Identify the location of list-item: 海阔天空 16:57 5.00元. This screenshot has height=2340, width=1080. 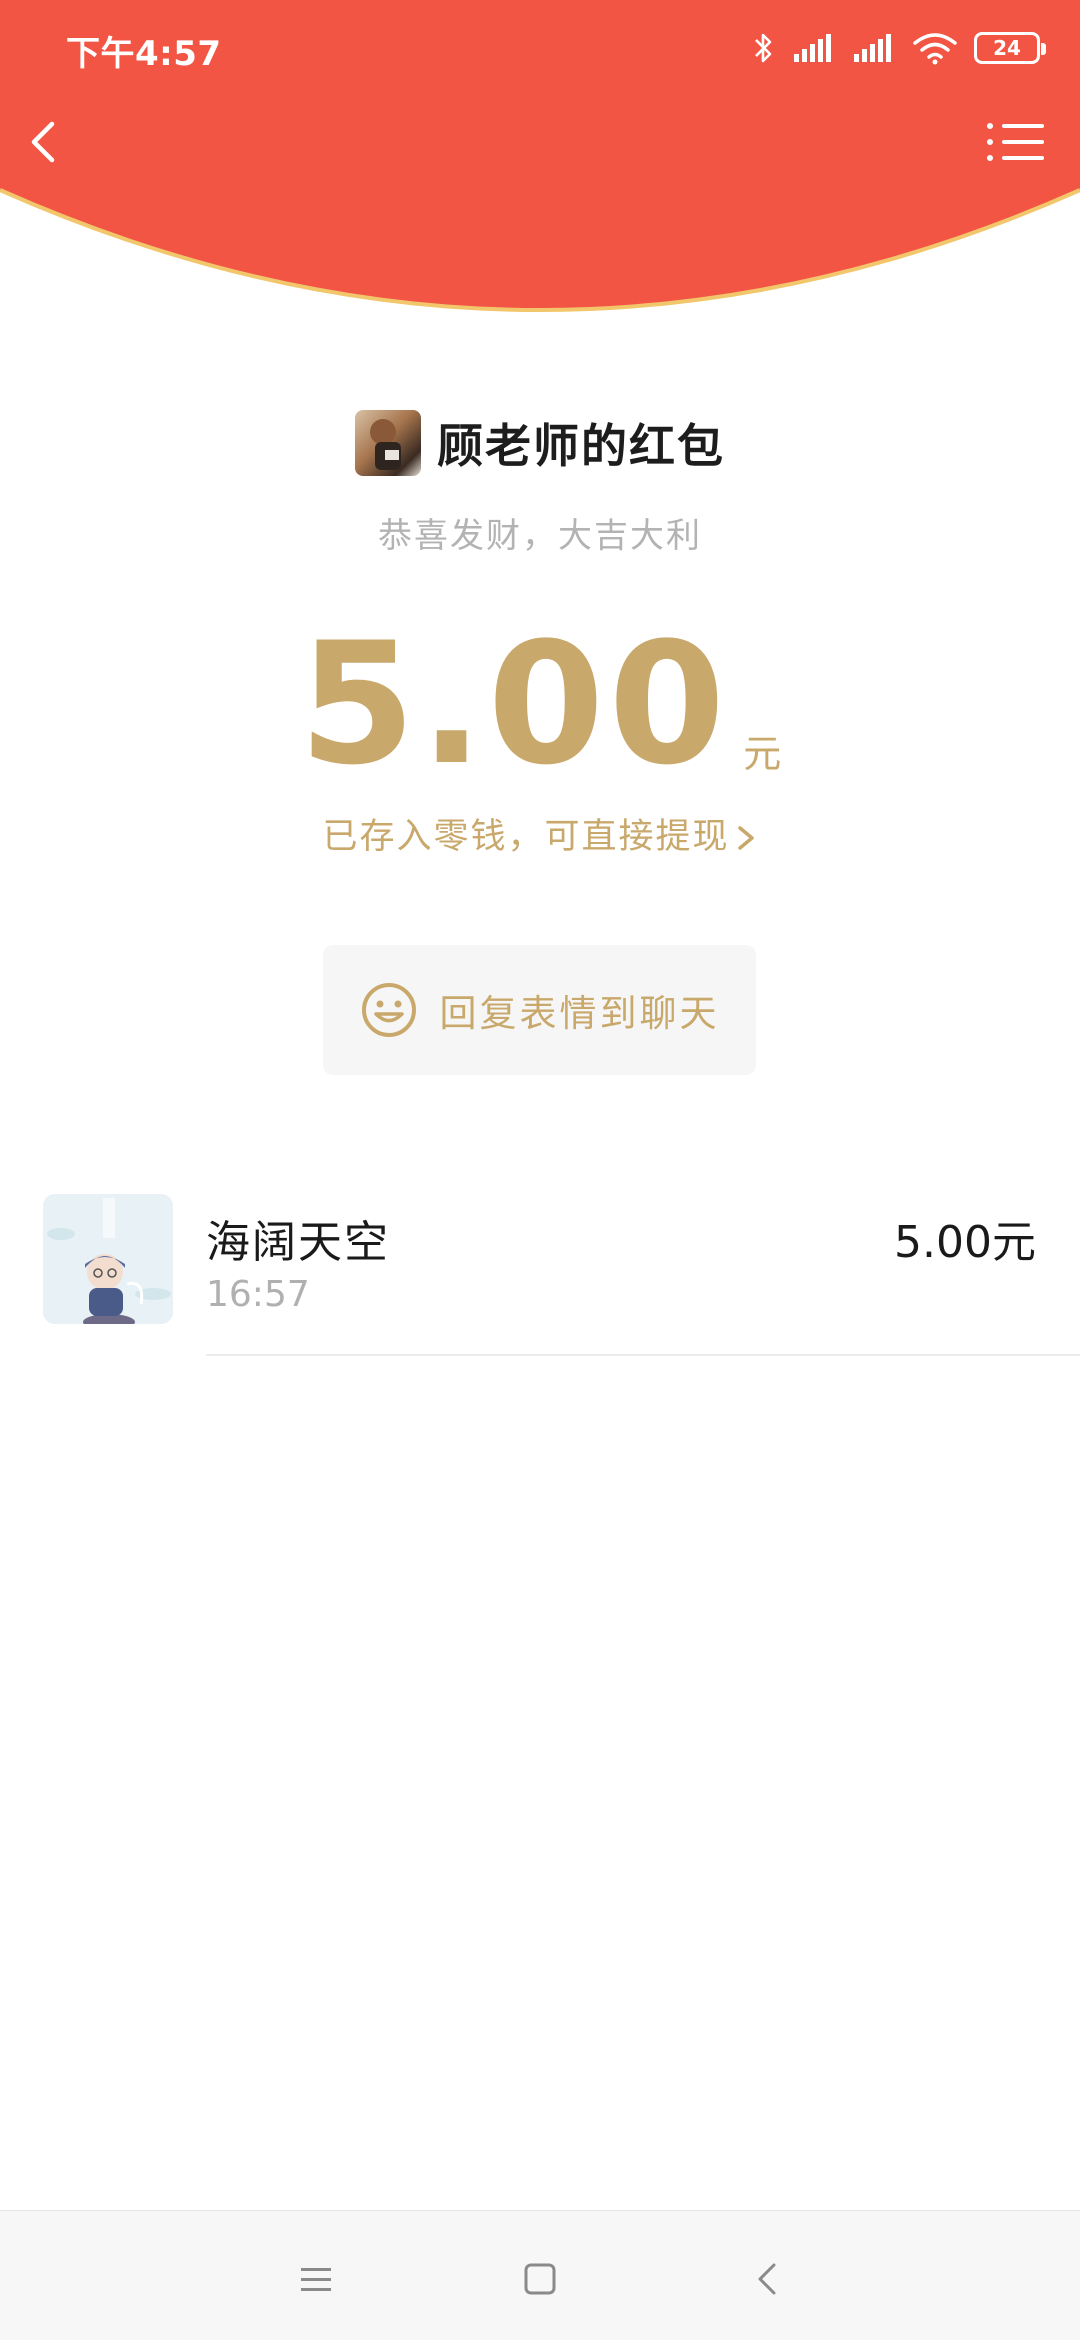
(540, 1274).